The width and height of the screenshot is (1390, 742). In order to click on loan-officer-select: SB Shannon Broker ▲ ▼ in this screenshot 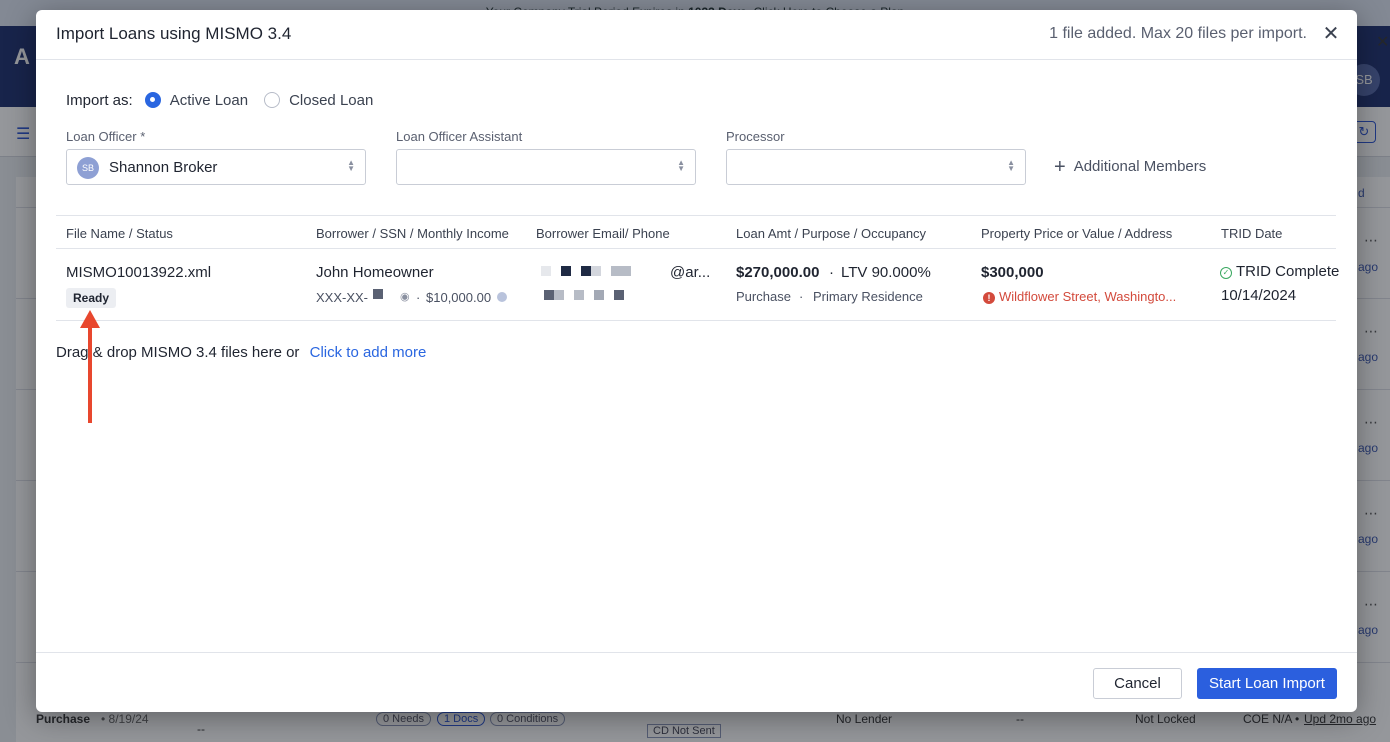, I will do `click(216, 167)`.